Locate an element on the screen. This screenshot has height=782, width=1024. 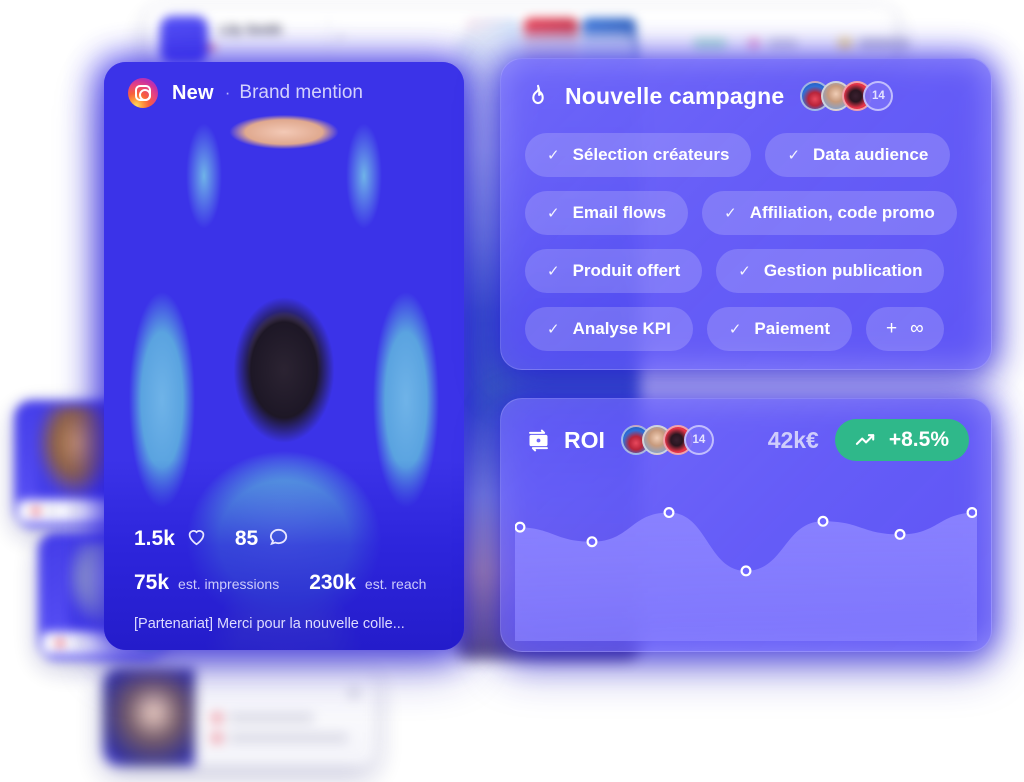
post-header: New · Brand mention is located at coordinates (284, 93).